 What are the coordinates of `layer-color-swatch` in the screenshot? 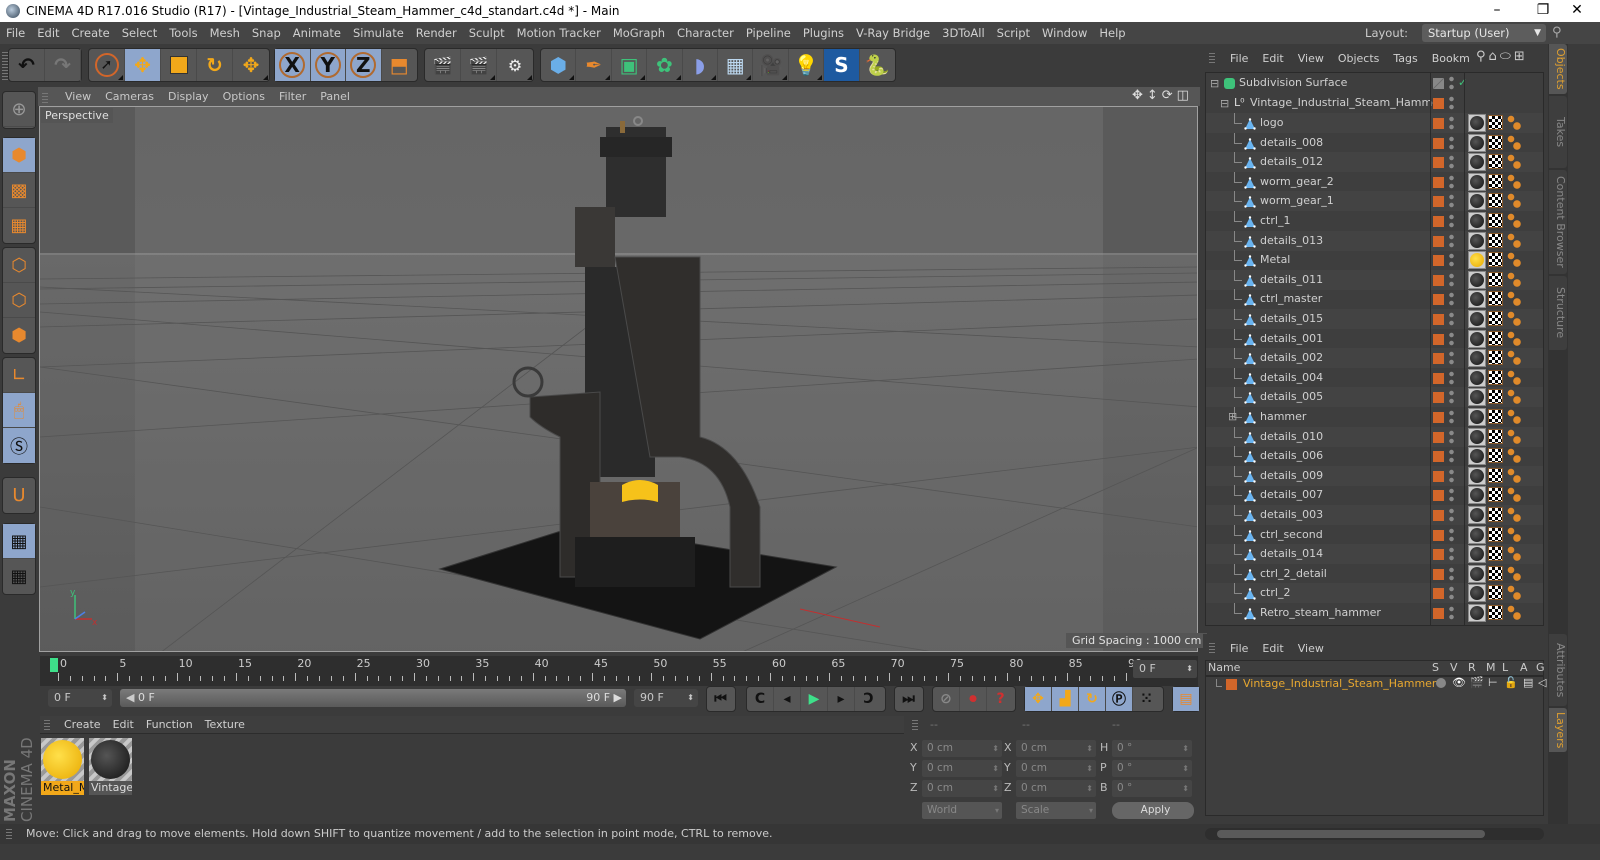 It's located at (1231, 684).